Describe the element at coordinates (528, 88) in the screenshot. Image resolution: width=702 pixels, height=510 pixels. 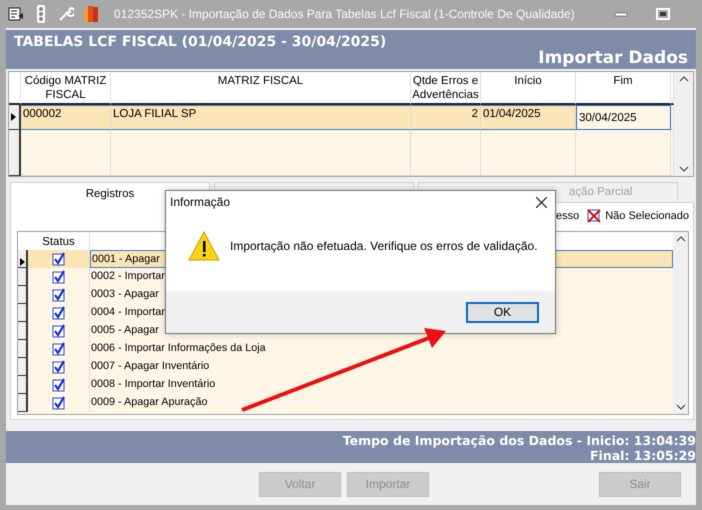
I see `column-header: Início` at that location.